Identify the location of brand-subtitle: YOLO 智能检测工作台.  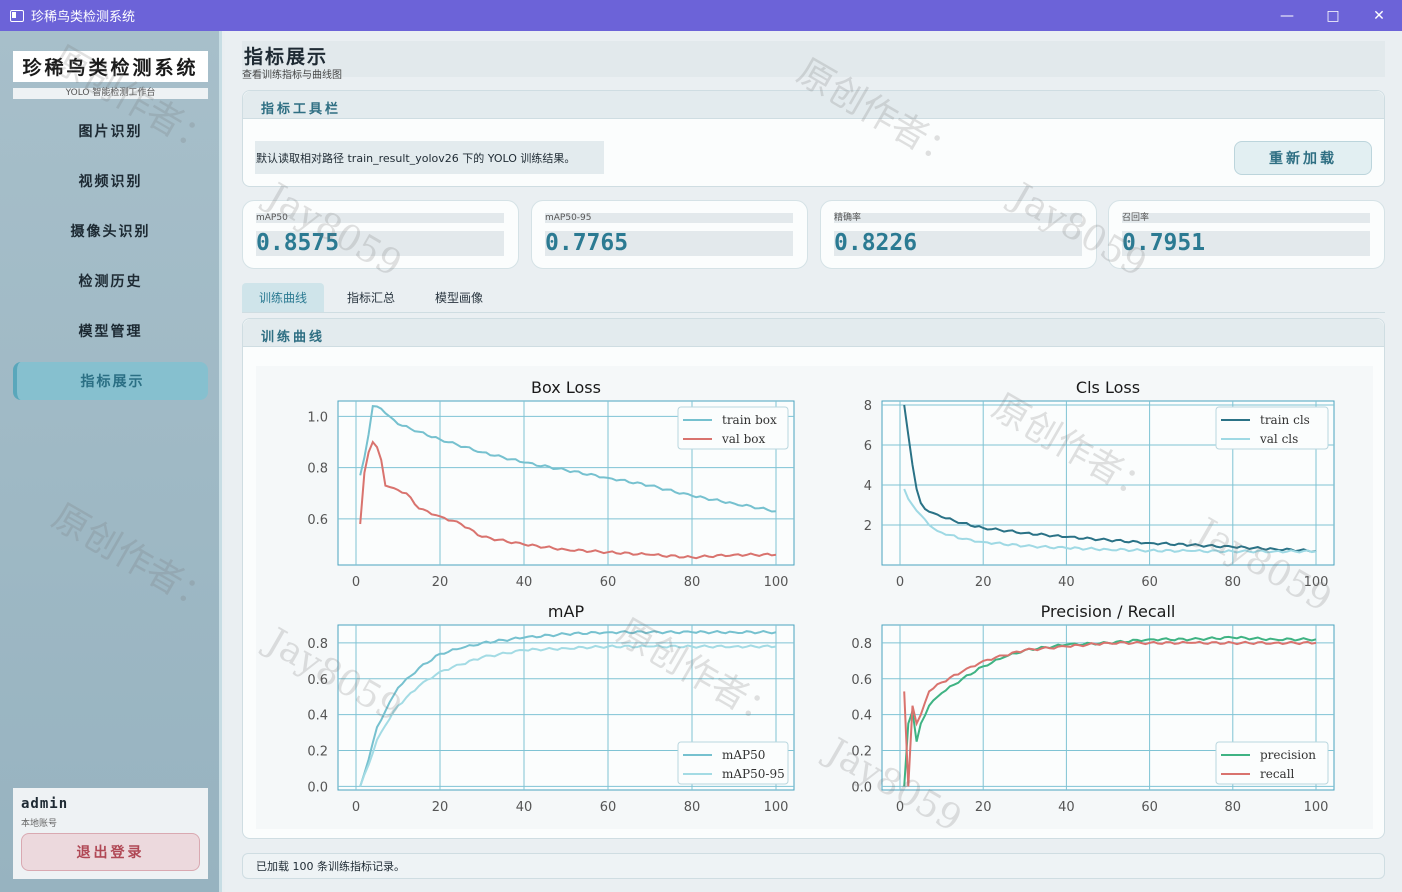
(110, 93).